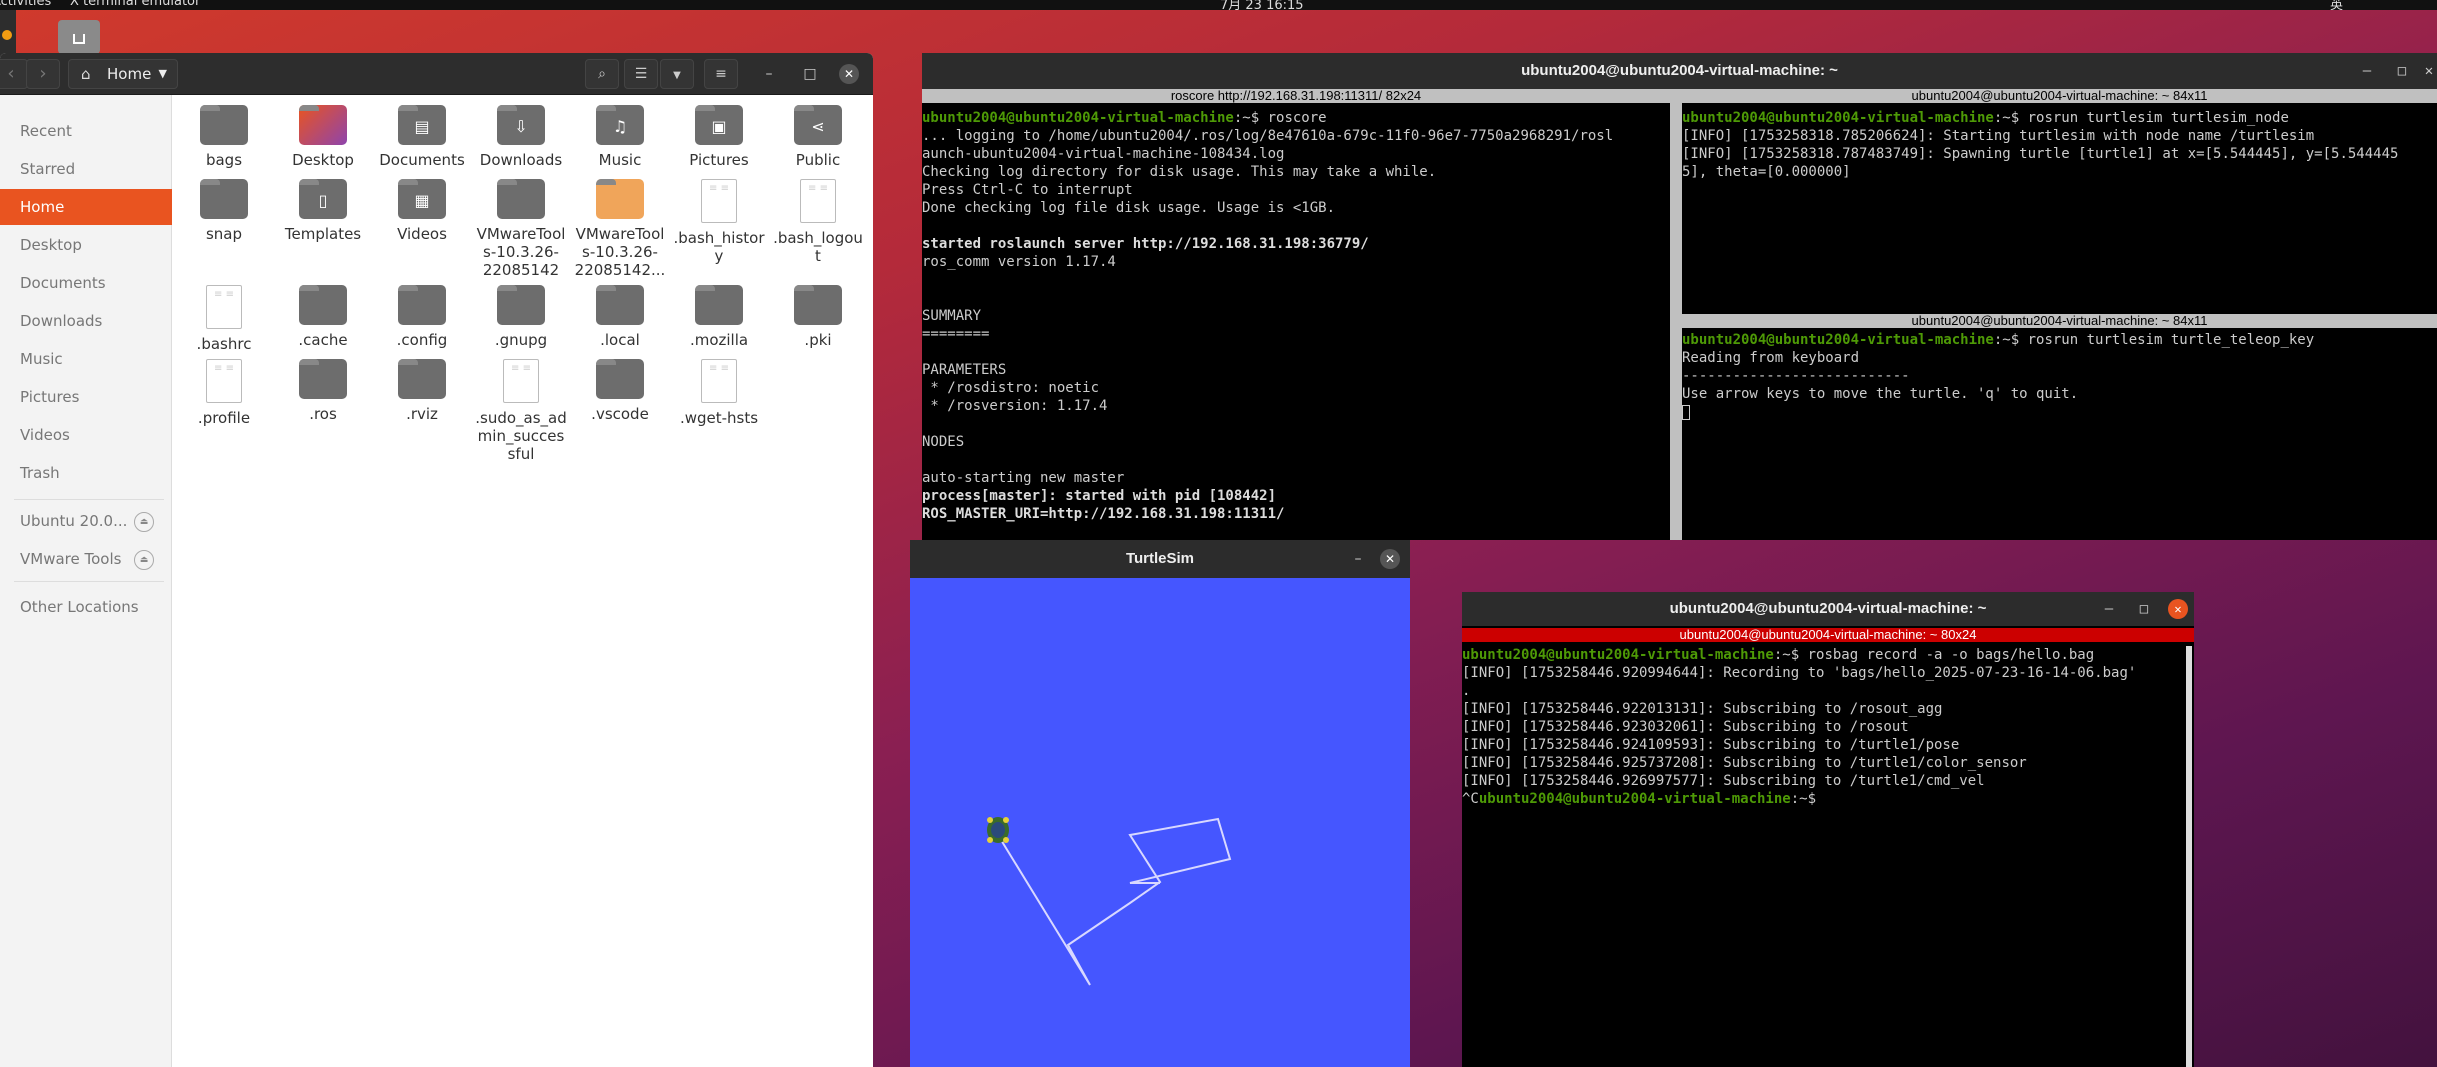 Image resolution: width=2437 pixels, height=1067 pixels. I want to click on file-item: .mozilla, so click(719, 317).